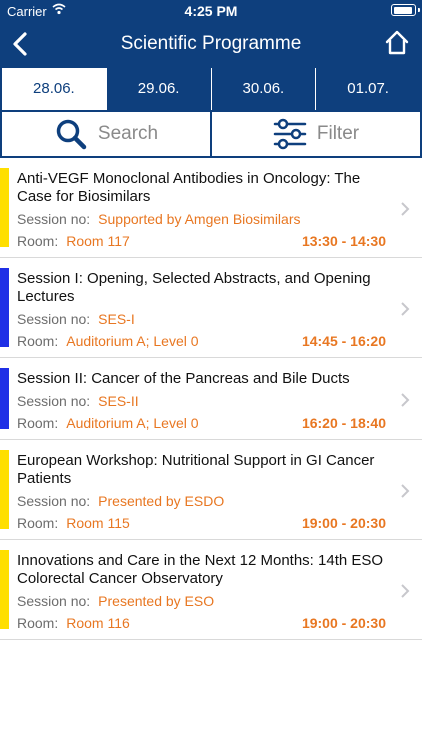 The width and height of the screenshot is (422, 750). Describe the element at coordinates (71, 134) in the screenshot. I see `search-icon` at that location.